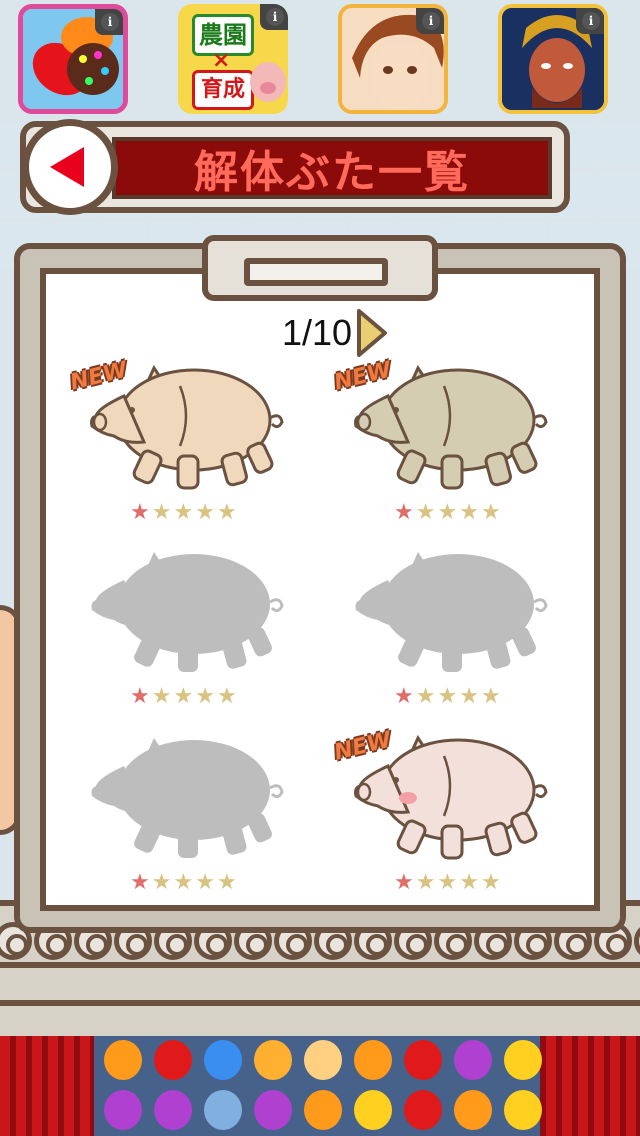 This screenshot has height=1136, width=640. What do you see at coordinates (590, 1086) in the screenshot?
I see `curtain-right` at bounding box center [590, 1086].